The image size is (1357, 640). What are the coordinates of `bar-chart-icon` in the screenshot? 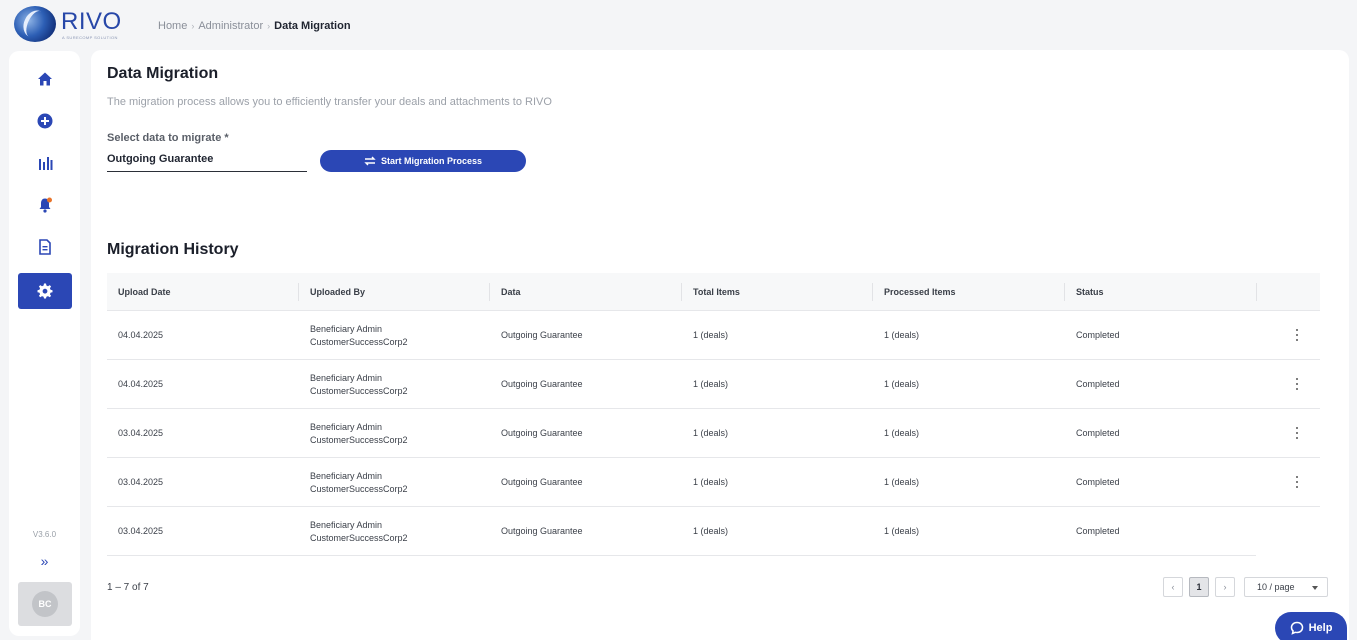 It's located at (46, 163).